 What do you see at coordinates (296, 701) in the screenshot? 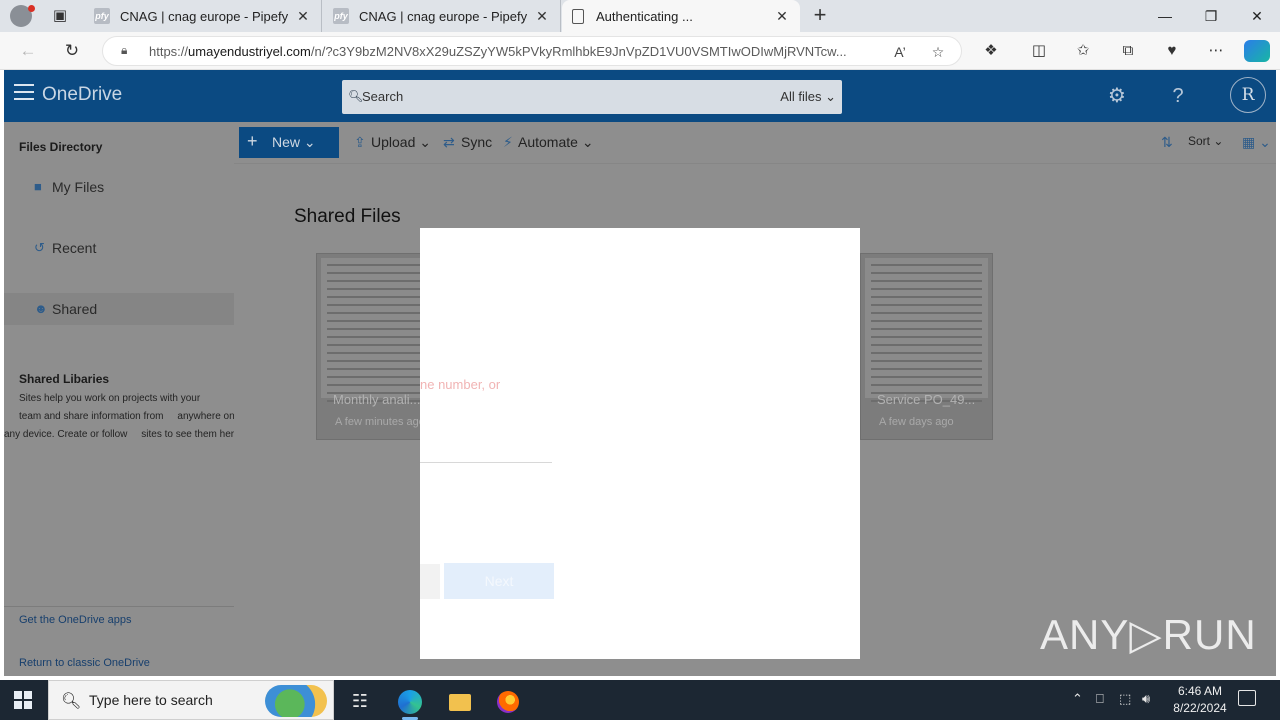
I see `search-highlight-icon` at bounding box center [296, 701].